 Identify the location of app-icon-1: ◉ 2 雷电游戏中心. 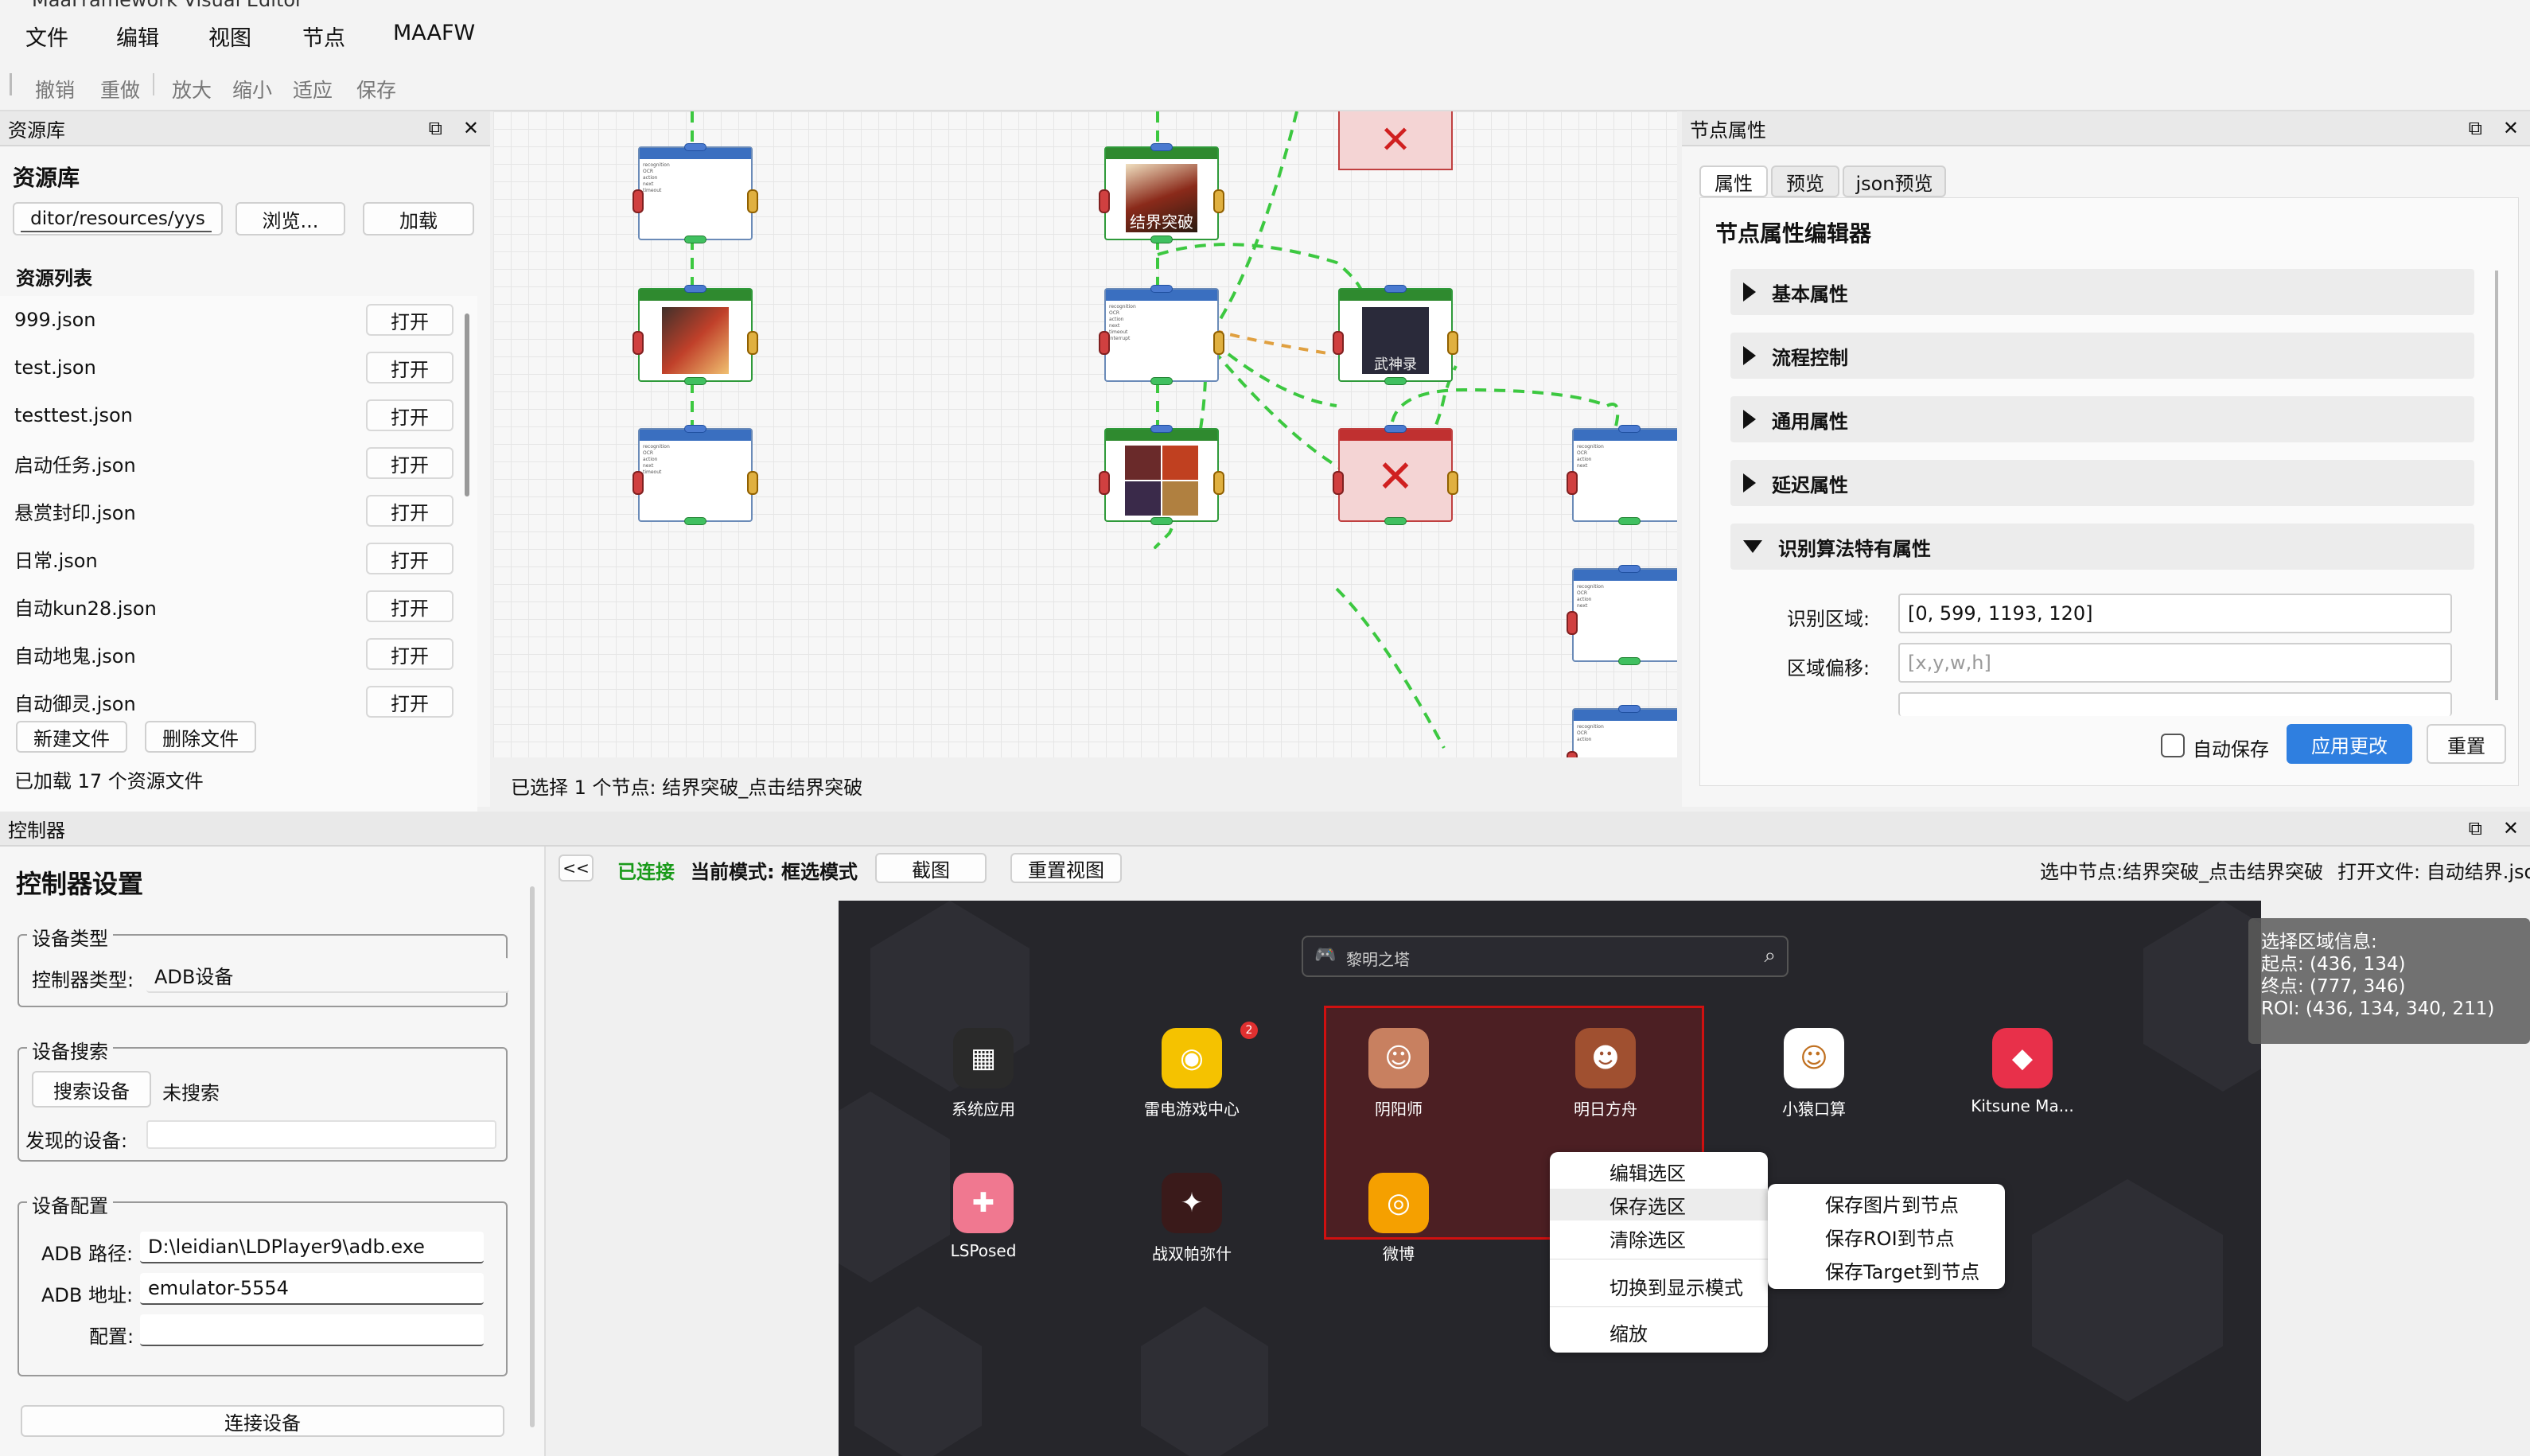
(1195, 1070).